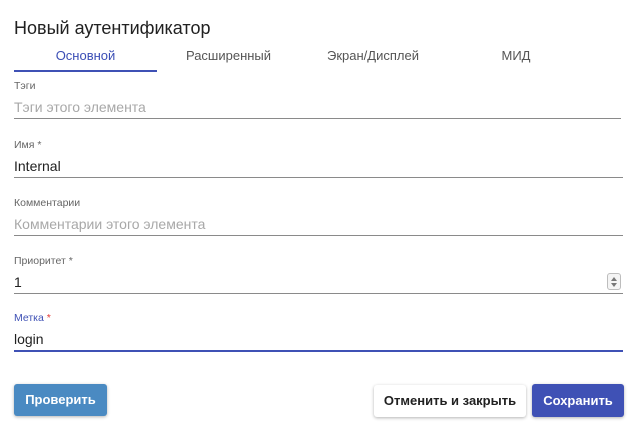  What do you see at coordinates (450, 401) in the screenshot?
I see `cancel-close-button: Отменить и закрыть` at bounding box center [450, 401].